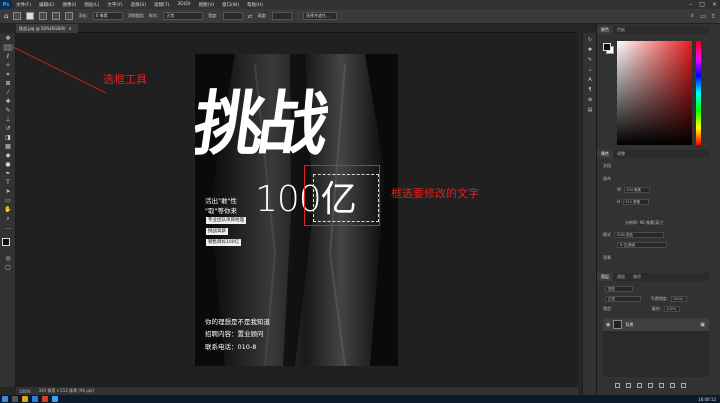 This screenshot has width=720, height=403. Describe the element at coordinates (636, 202) in the screenshot. I see `canvas-height-input: 512 像素` at that location.